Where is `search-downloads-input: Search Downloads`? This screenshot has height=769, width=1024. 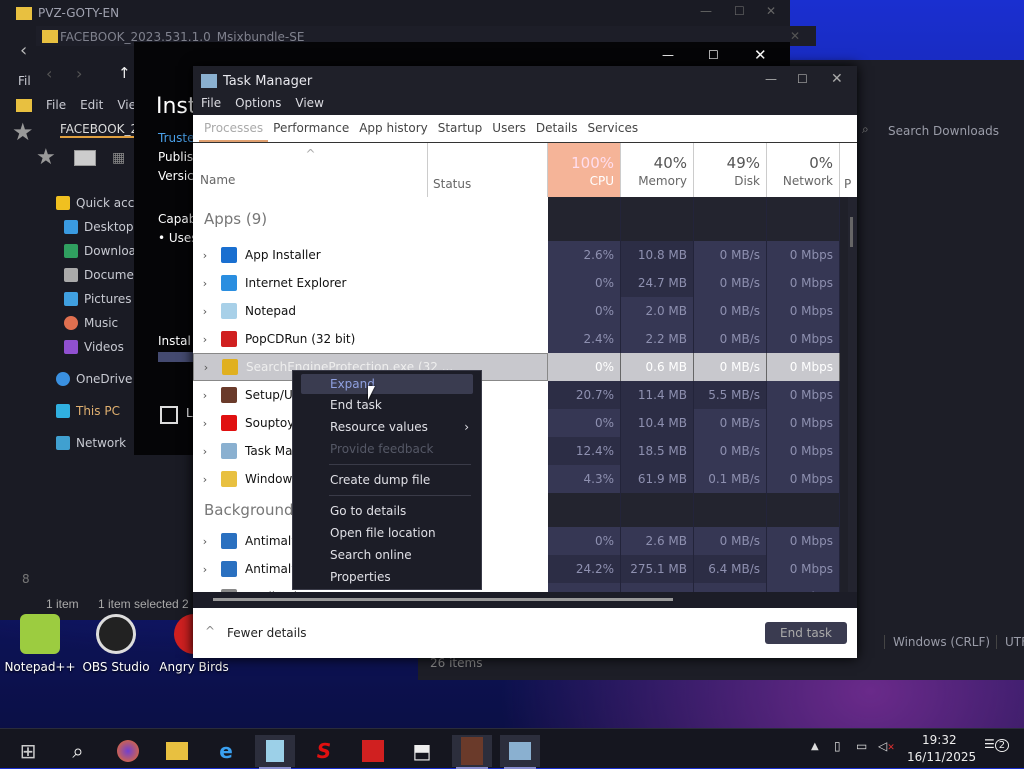
search-downloads-input: Search Downloads is located at coordinates (943, 131).